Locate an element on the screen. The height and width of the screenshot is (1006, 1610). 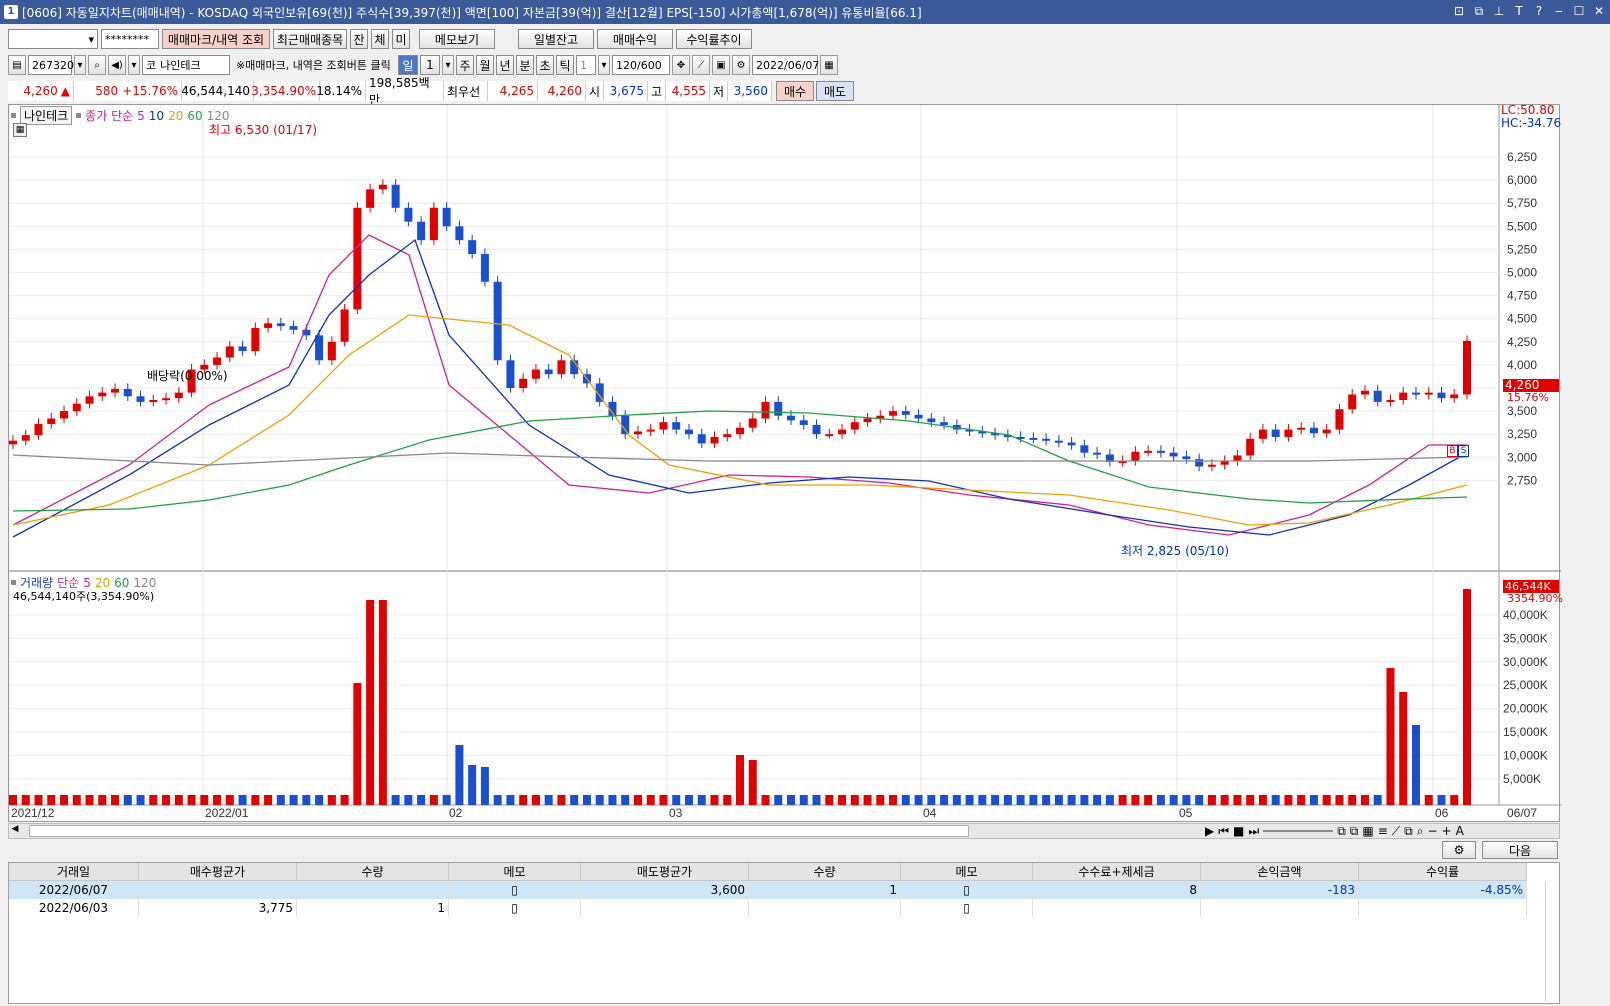
list-icon: ≡ is located at coordinates (1383, 831).